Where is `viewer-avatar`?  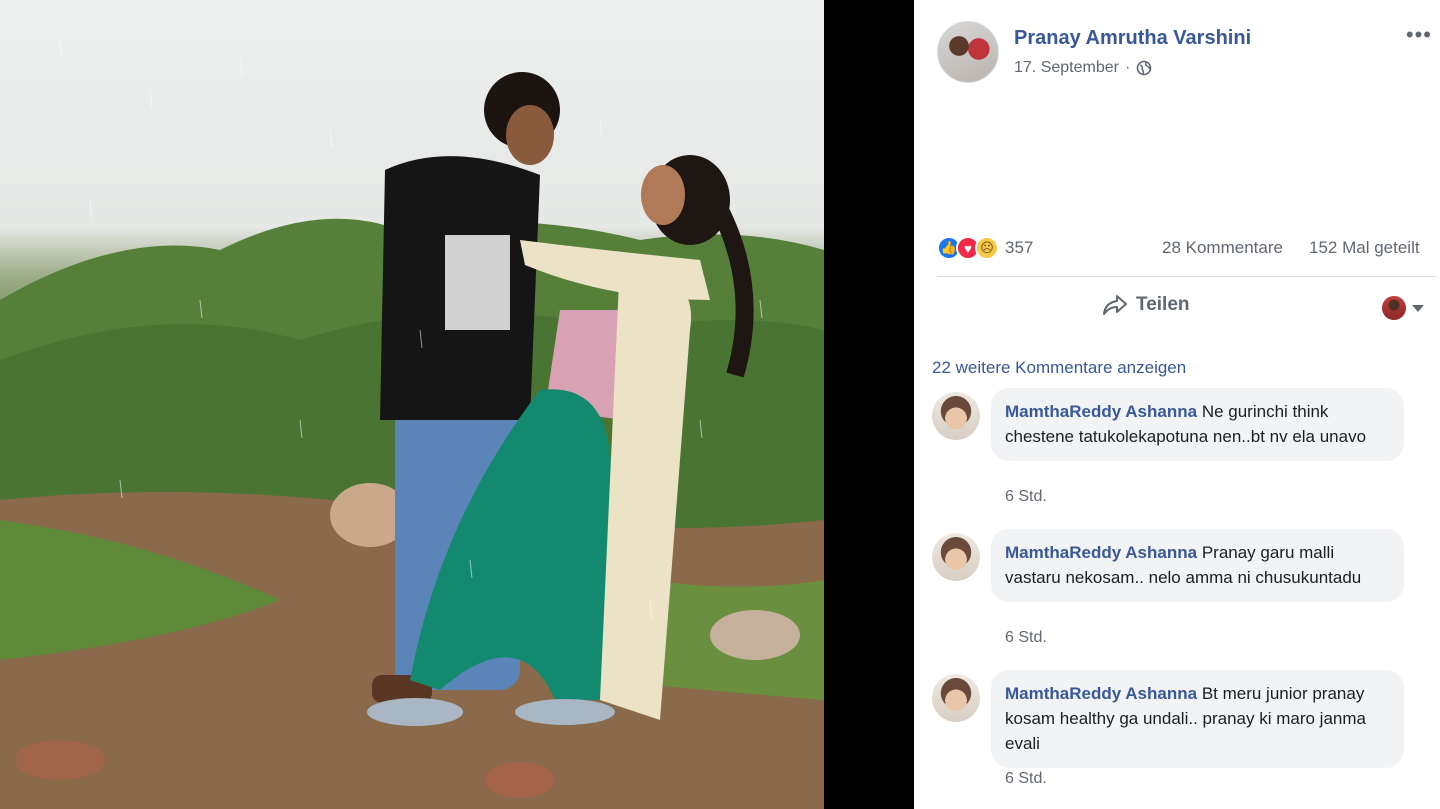
viewer-avatar is located at coordinates (1394, 308).